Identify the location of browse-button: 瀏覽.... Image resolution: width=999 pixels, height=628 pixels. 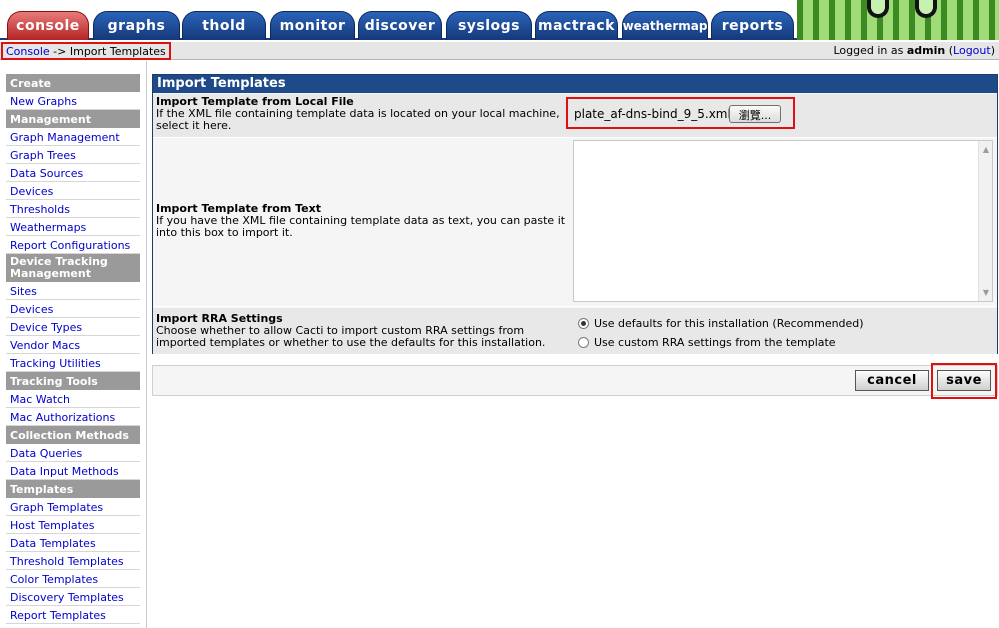
(755, 114).